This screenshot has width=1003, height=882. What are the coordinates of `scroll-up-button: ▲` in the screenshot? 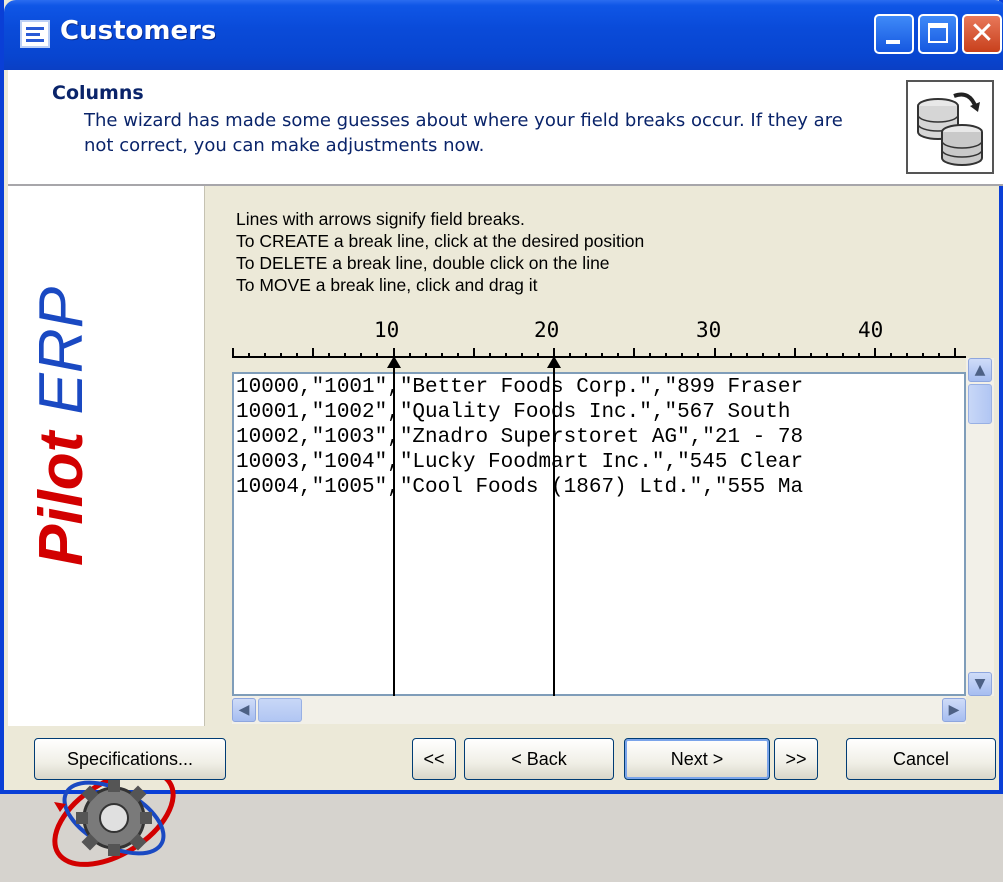 It's located at (980, 370).